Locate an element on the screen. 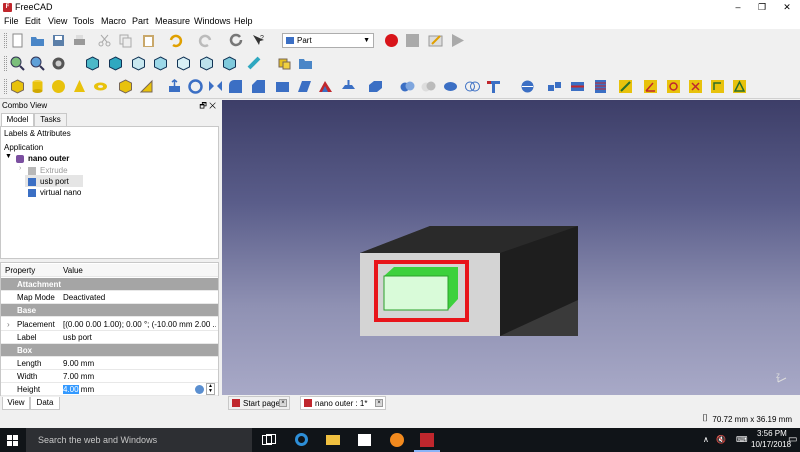 This screenshot has height=452, width=800. tab-data: Data is located at coordinates (45, 403).